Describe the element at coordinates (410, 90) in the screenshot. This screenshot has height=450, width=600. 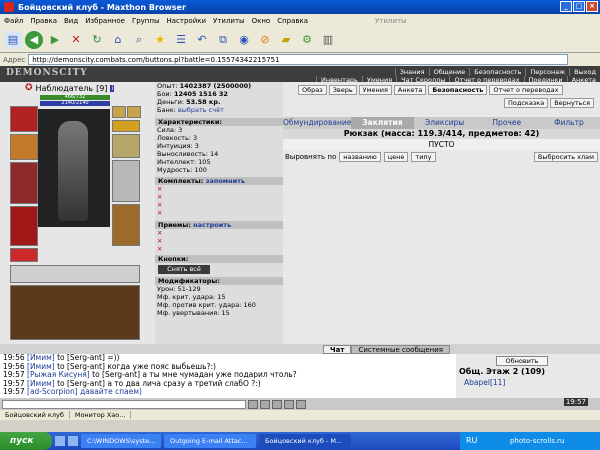
I see `profile-button: Анкета` at that location.